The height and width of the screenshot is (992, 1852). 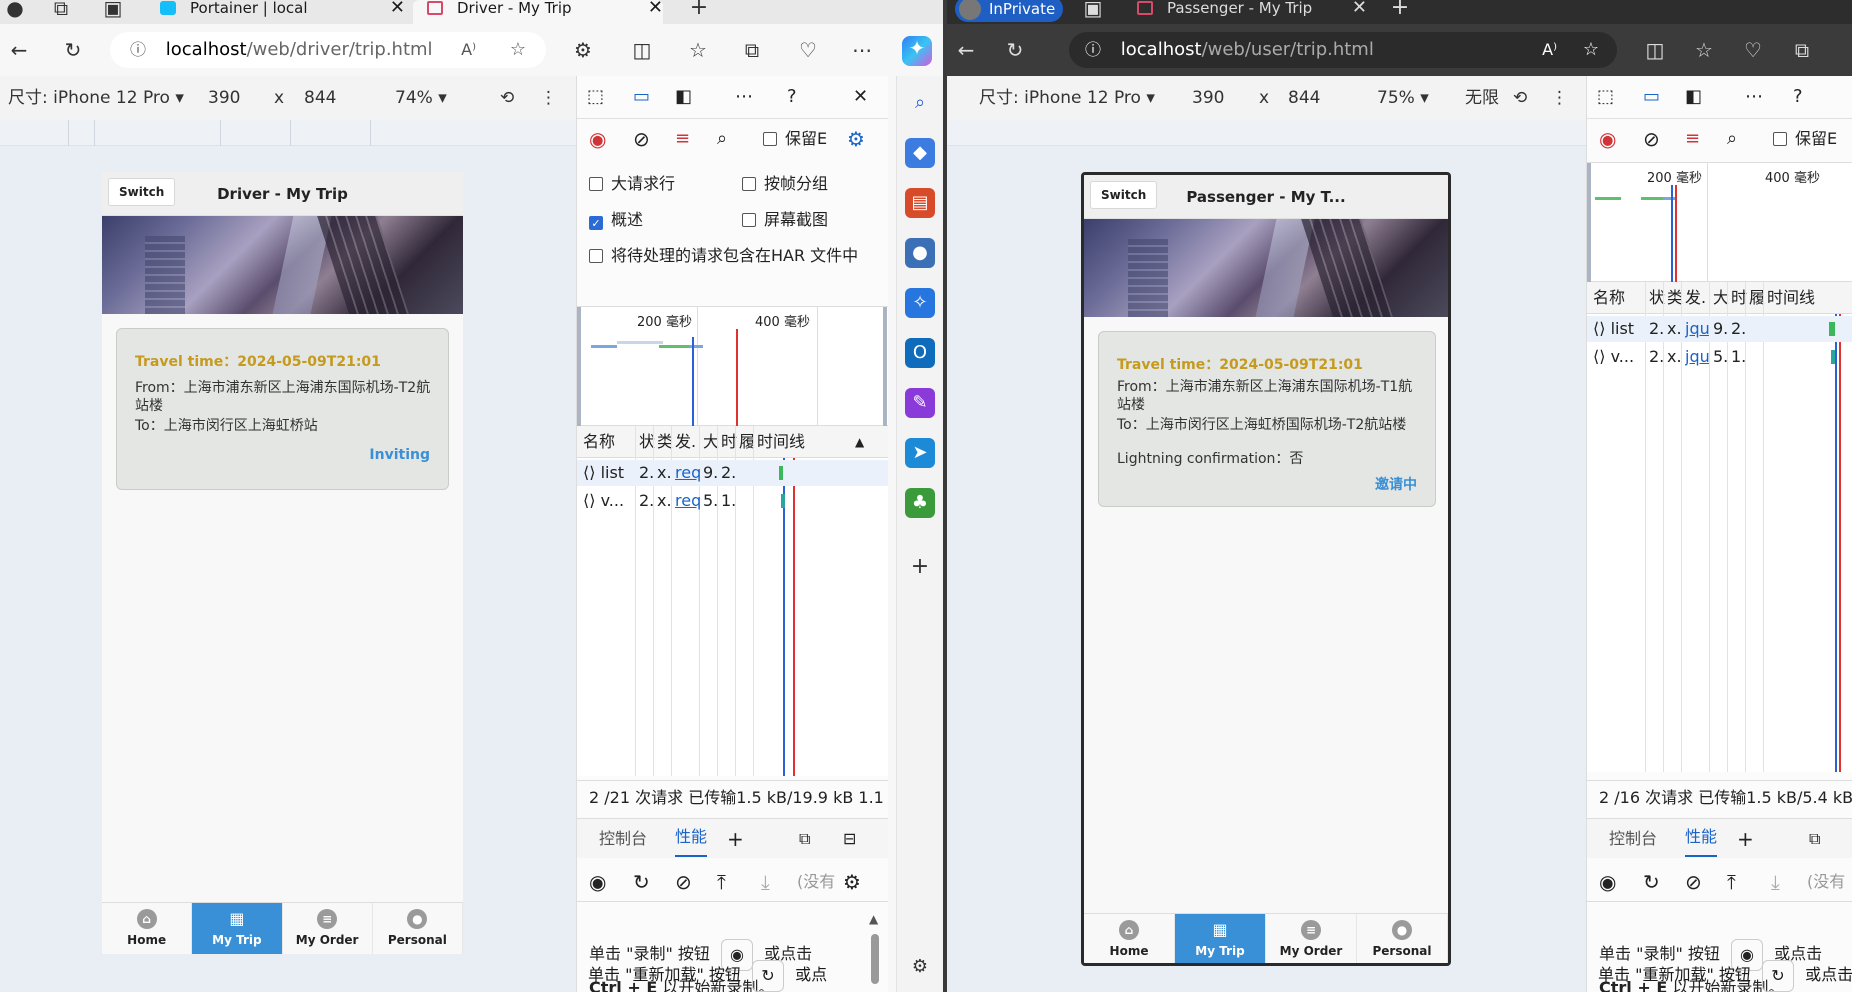 I want to click on site-info-icon: ⓘ, so click(x=1093, y=49).